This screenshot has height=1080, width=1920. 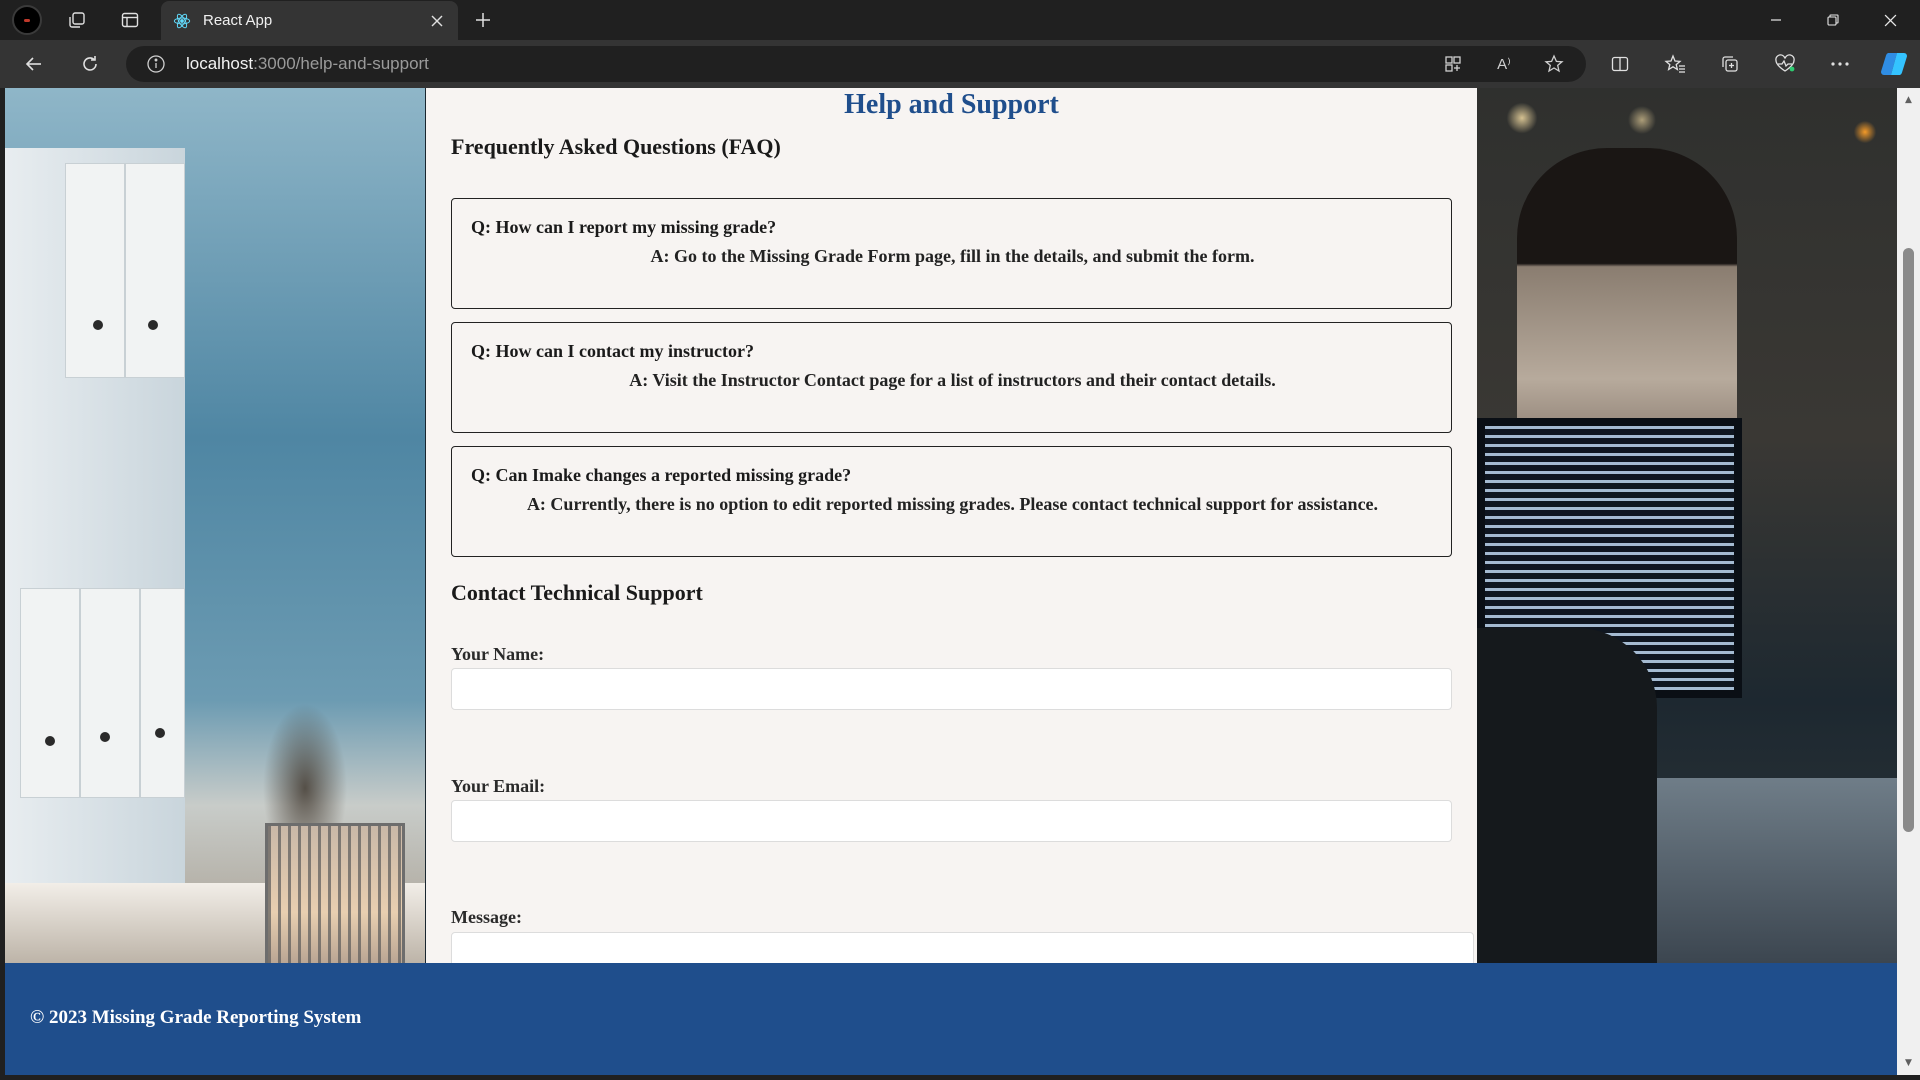 What do you see at coordinates (856, 64) in the screenshot?
I see `address-bar: localhost:3000/help-and-support A⁾` at bounding box center [856, 64].